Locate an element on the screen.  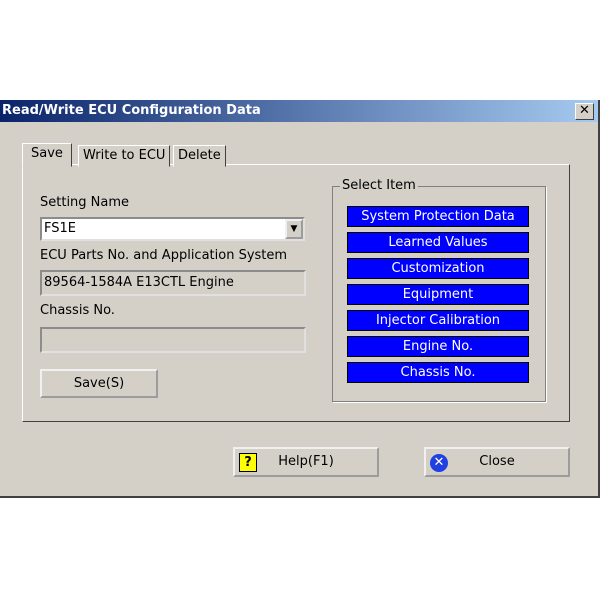
item-chassis-no: Chassis No. is located at coordinates (438, 372).